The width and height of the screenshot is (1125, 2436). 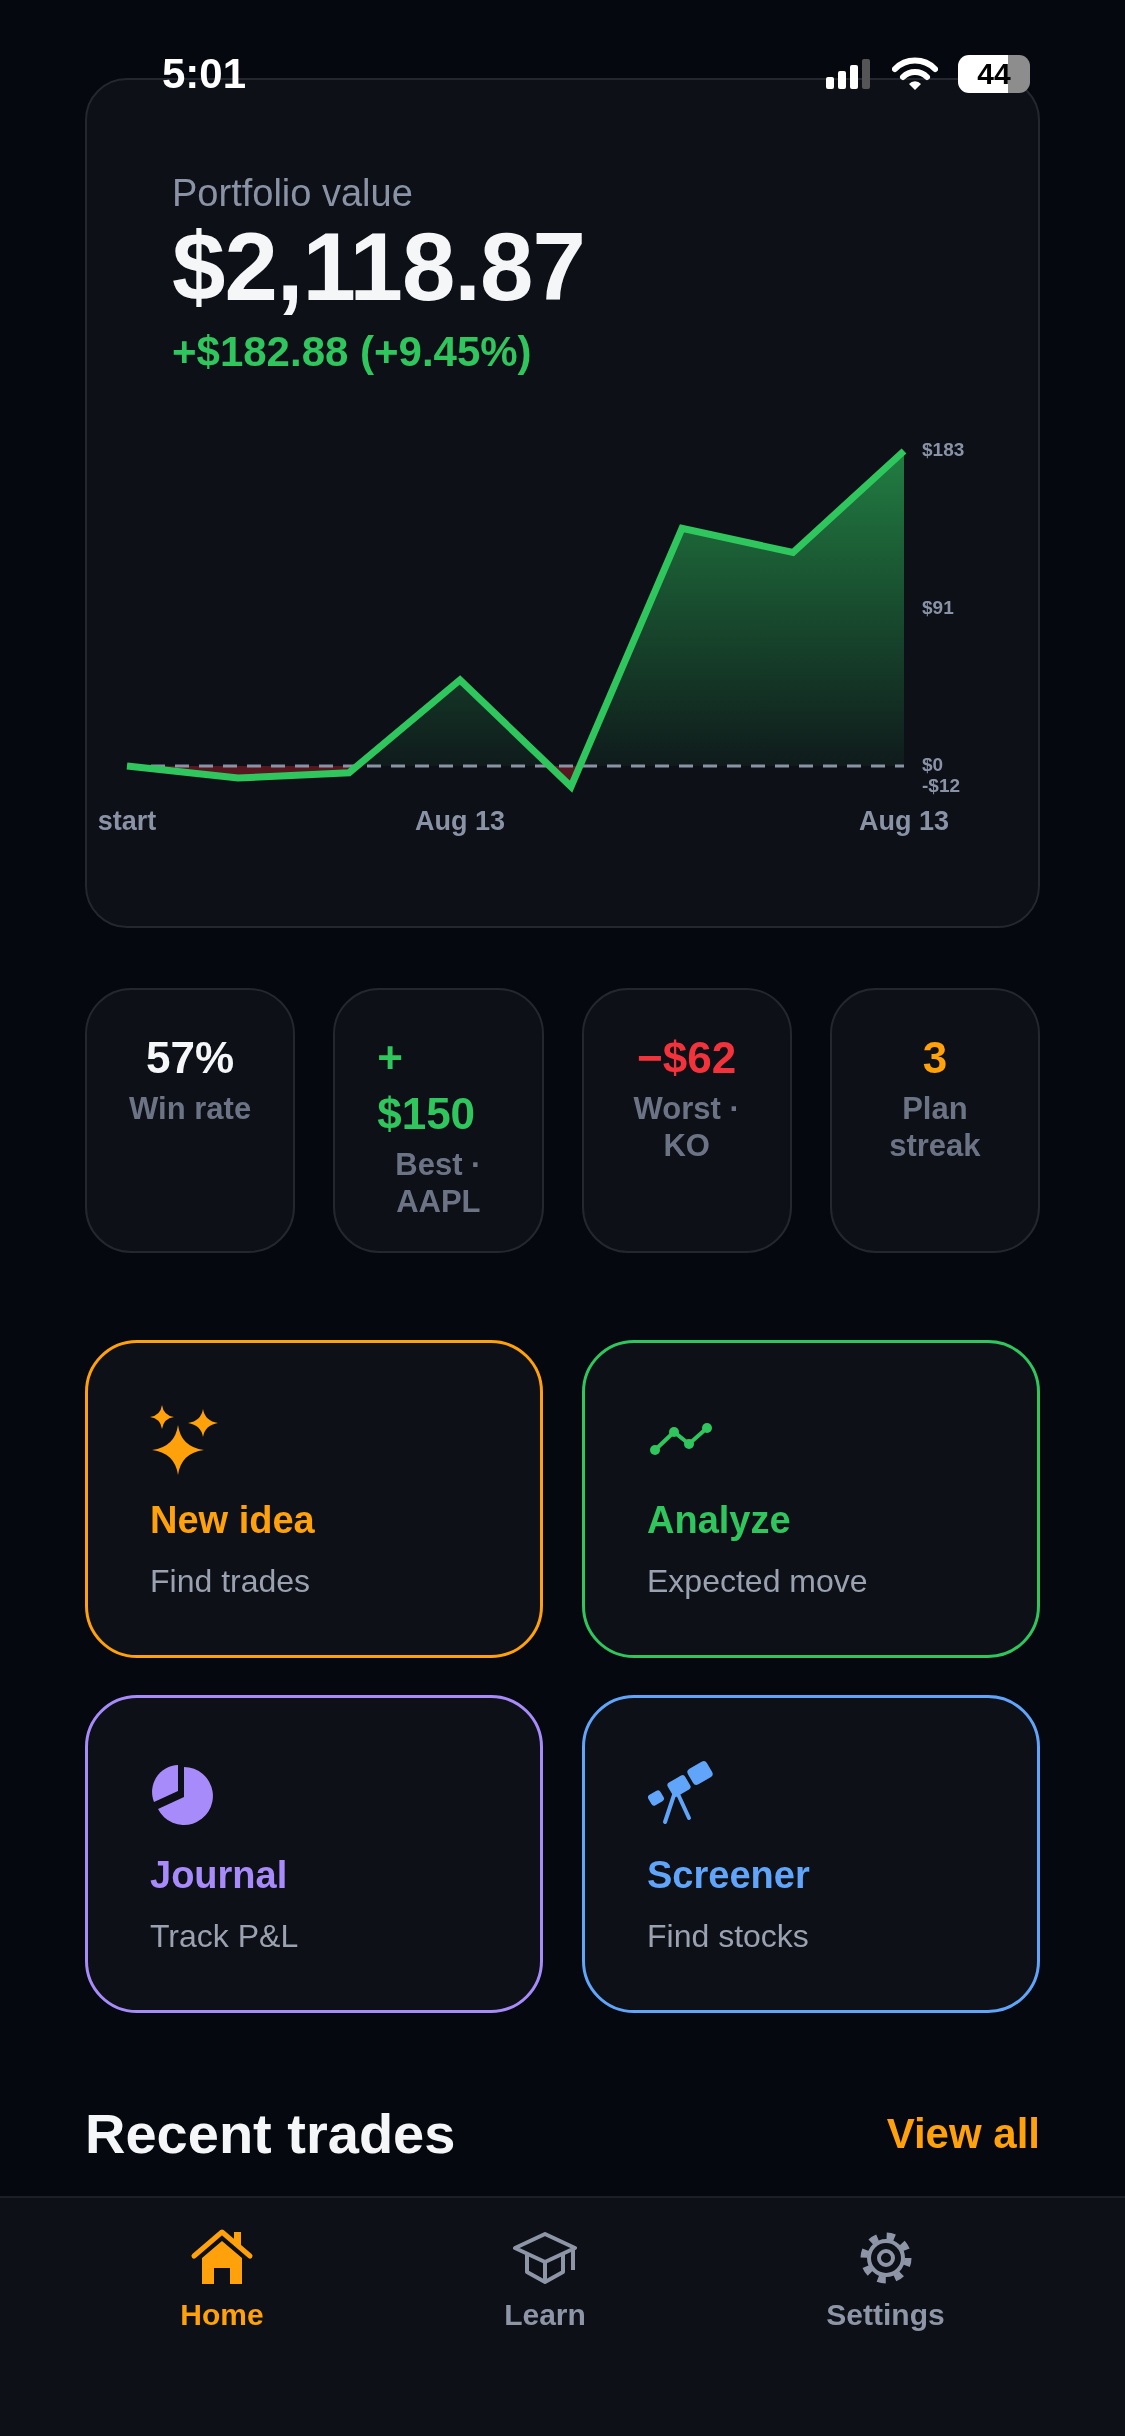 What do you see at coordinates (994, 74) in the screenshot?
I see `battery-icon: 44` at bounding box center [994, 74].